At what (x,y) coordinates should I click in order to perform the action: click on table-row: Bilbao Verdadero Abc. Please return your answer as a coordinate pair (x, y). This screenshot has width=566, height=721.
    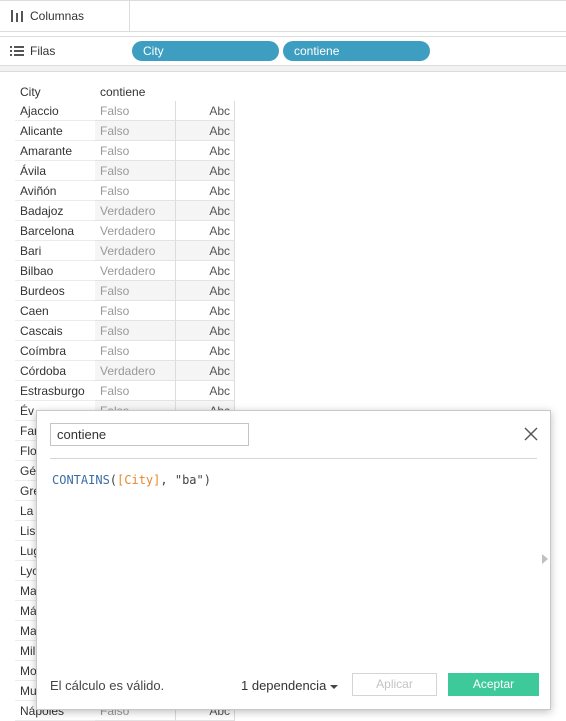
    Looking at the image, I should click on (125, 271).